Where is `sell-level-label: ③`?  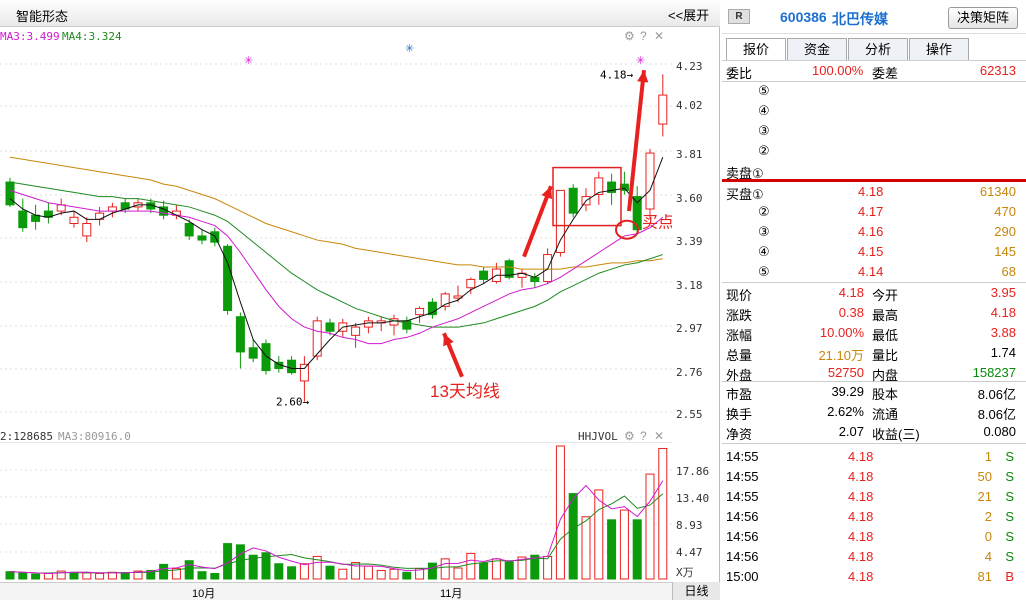 sell-level-label: ③ is located at coordinates (764, 130).